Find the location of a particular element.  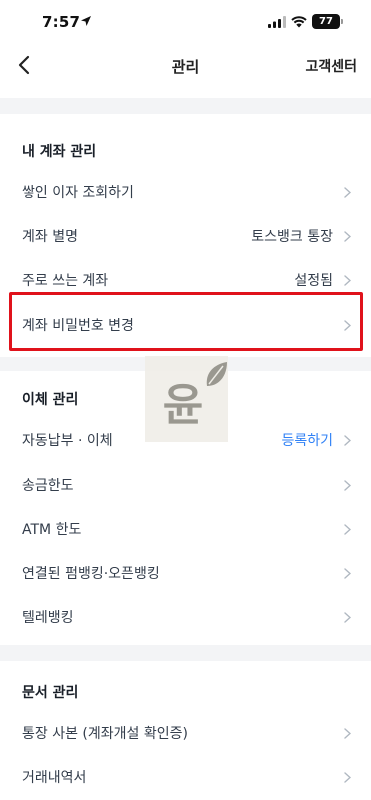

status-bar: 7:57 77 is located at coordinates (185, 22).